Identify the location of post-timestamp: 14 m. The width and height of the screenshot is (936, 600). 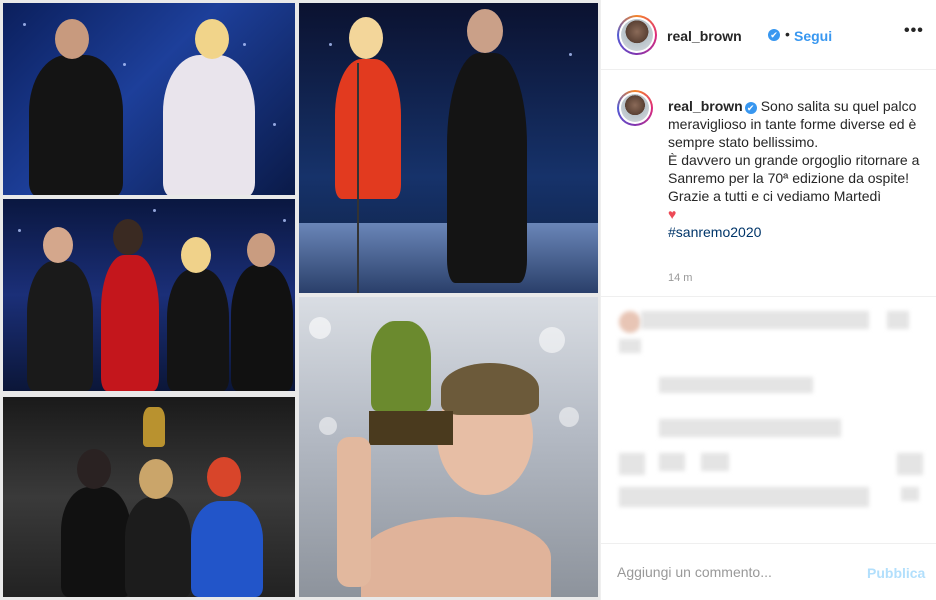
(680, 278).